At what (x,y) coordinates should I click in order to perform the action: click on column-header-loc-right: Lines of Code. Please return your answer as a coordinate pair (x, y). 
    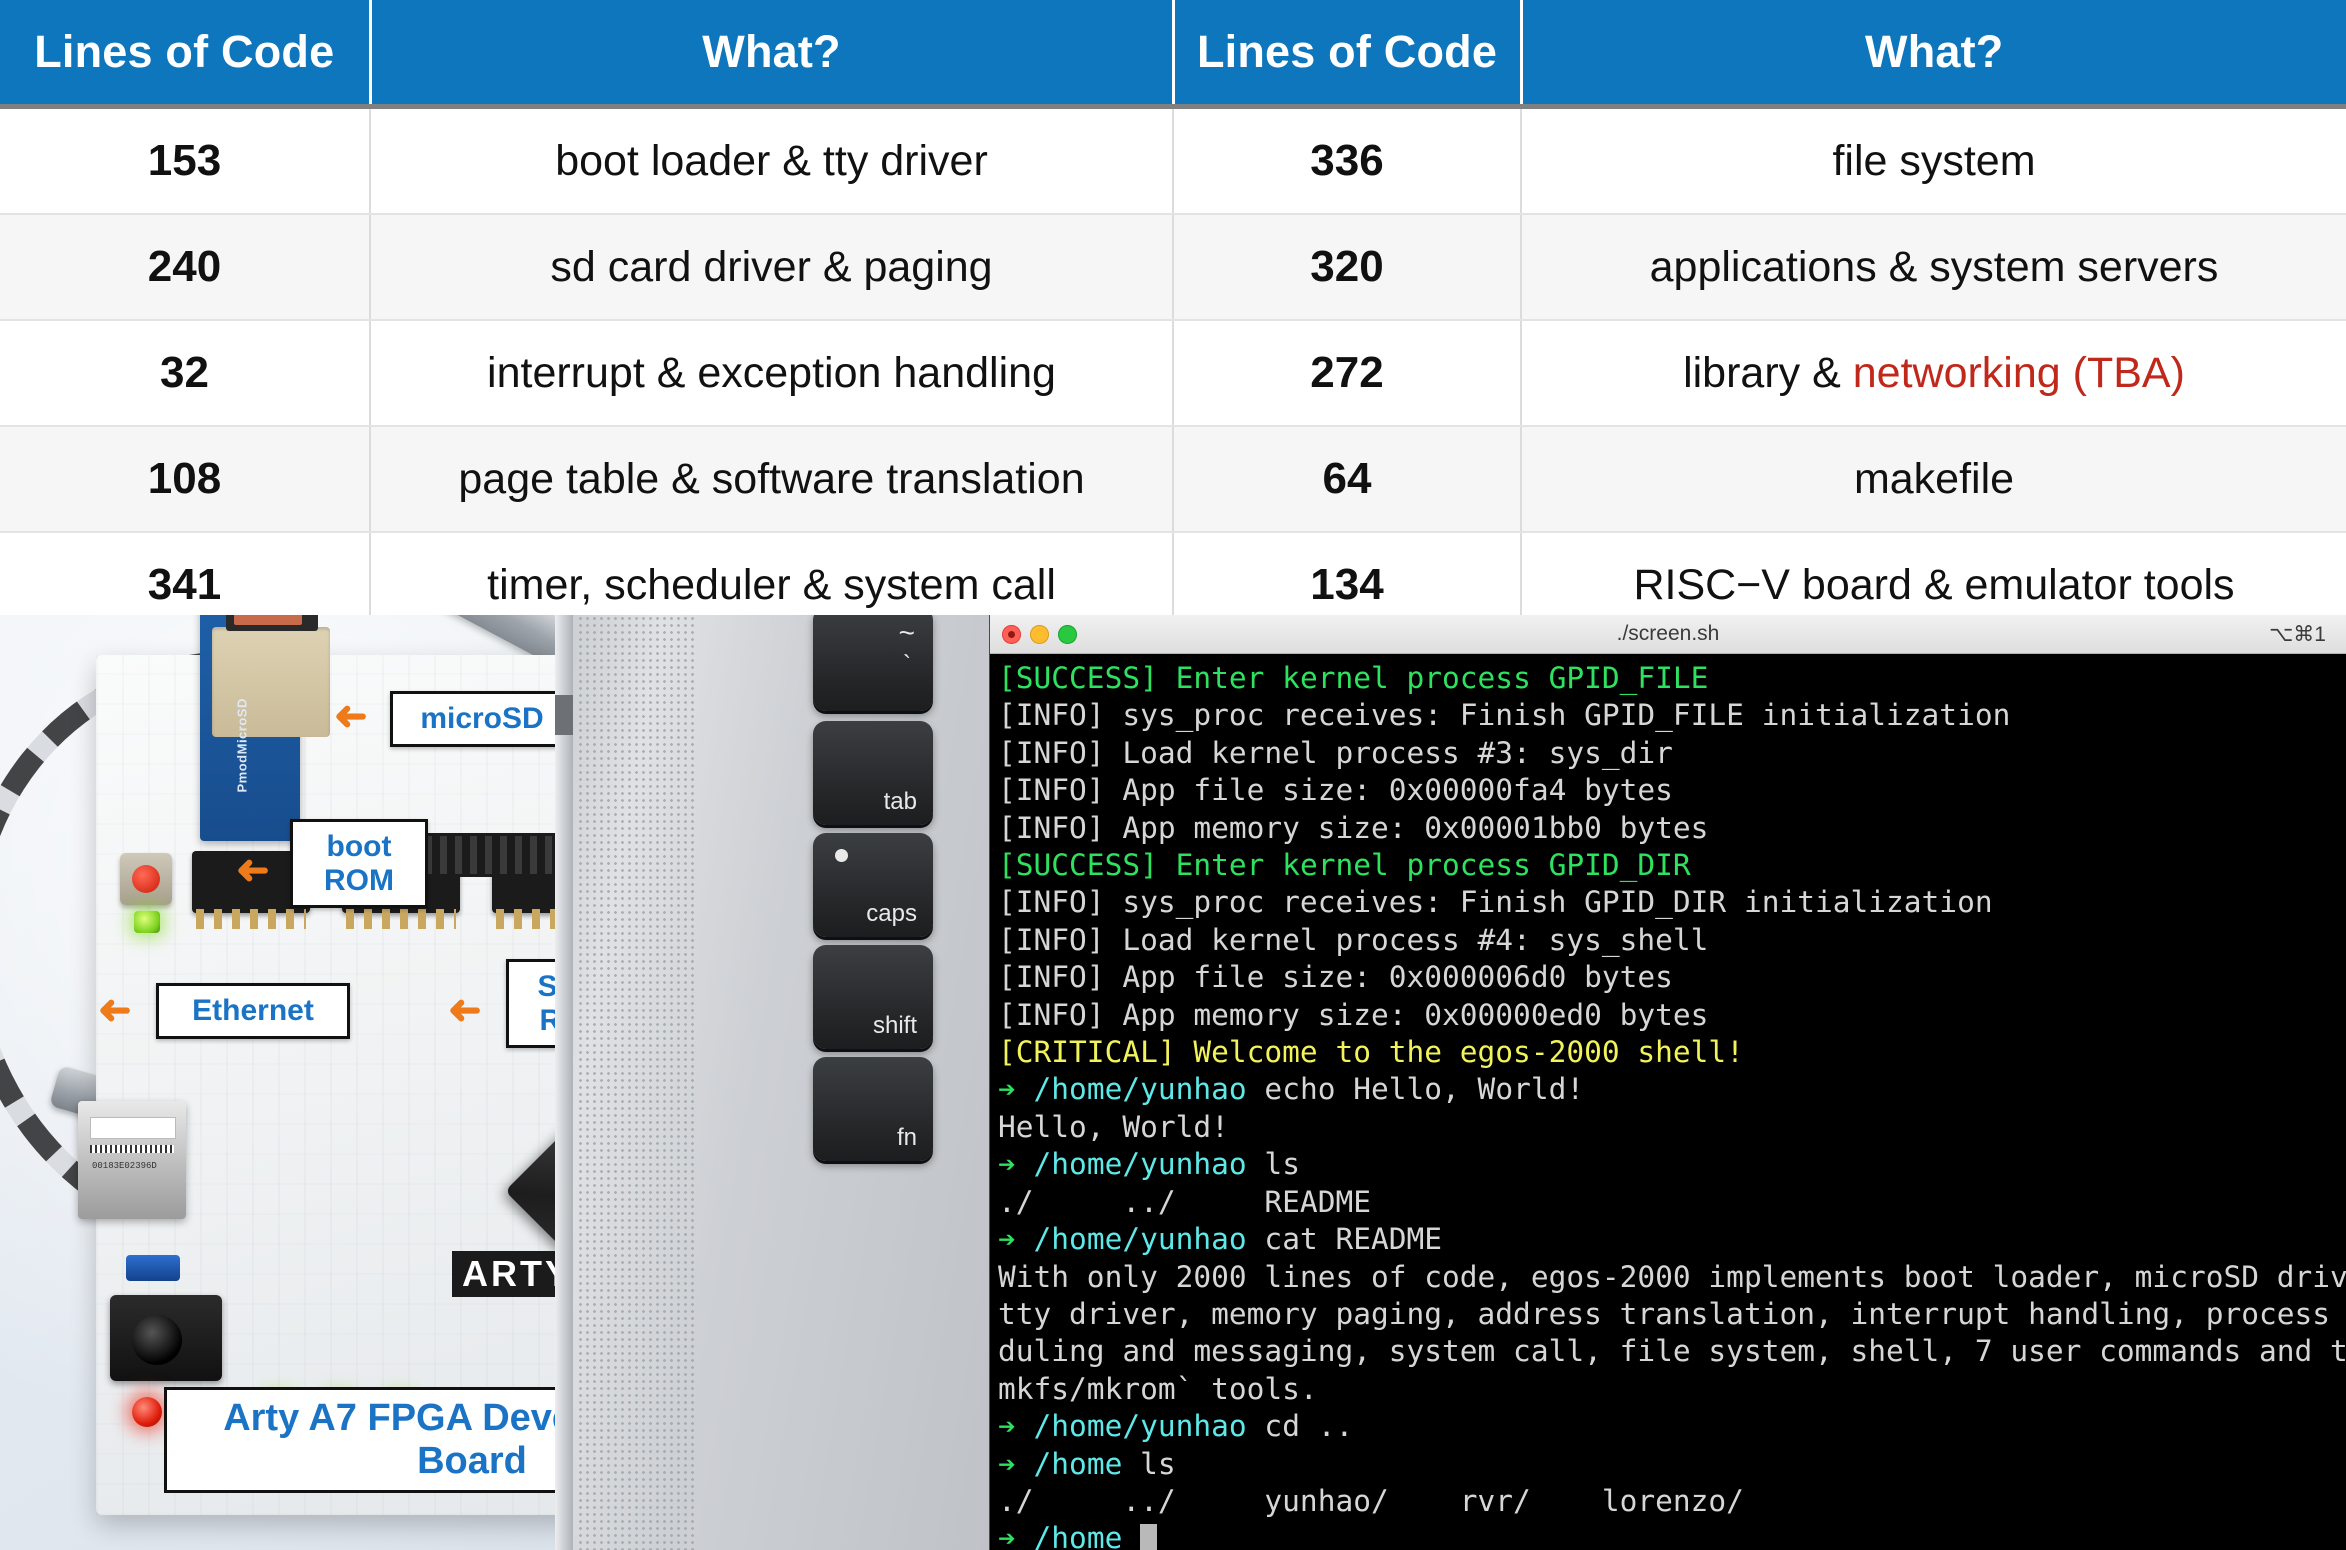
    Looking at the image, I should click on (1348, 54).